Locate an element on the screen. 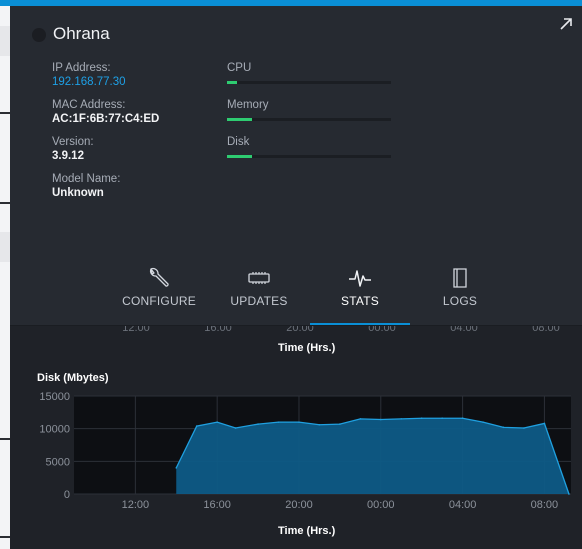 The width and height of the screenshot is (582, 549). ip-address-field: IP Address: 192.168.77.30 is located at coordinates (89, 75).